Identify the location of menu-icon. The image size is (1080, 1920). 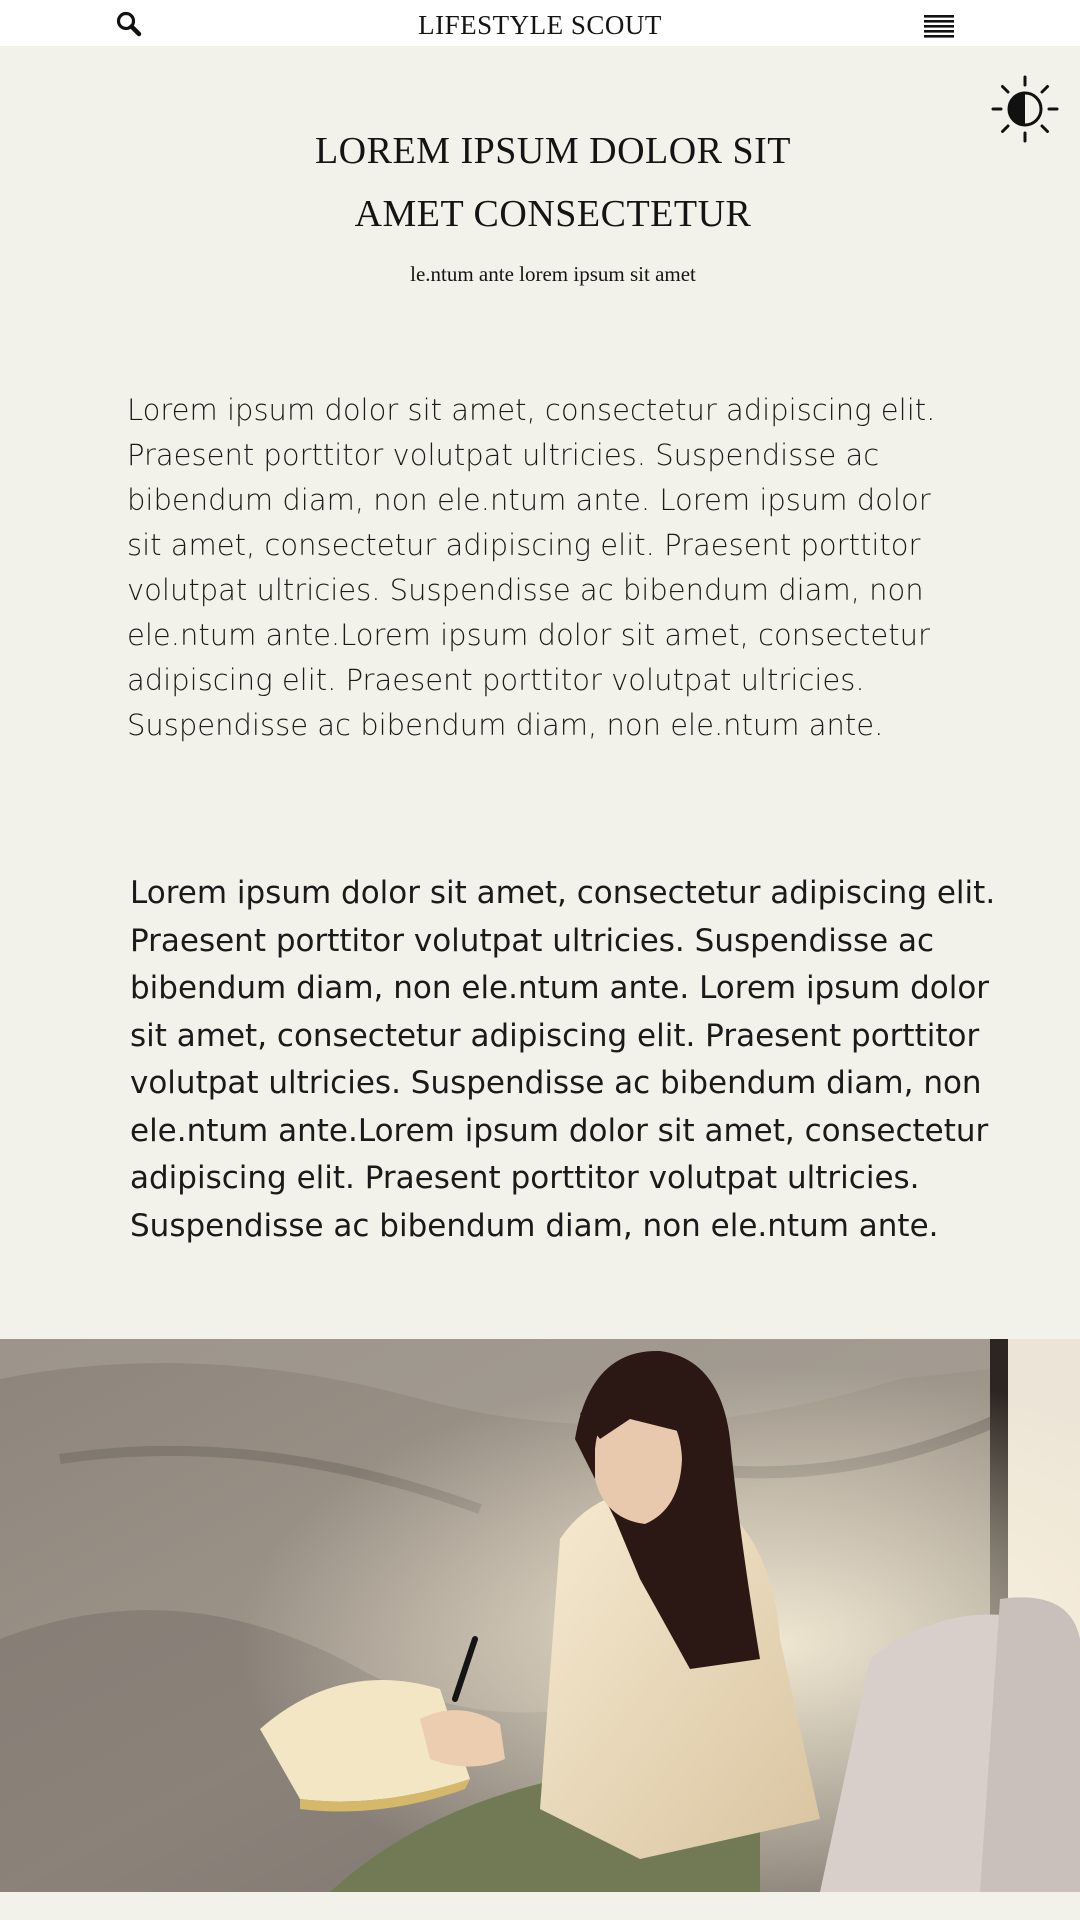
(939, 26).